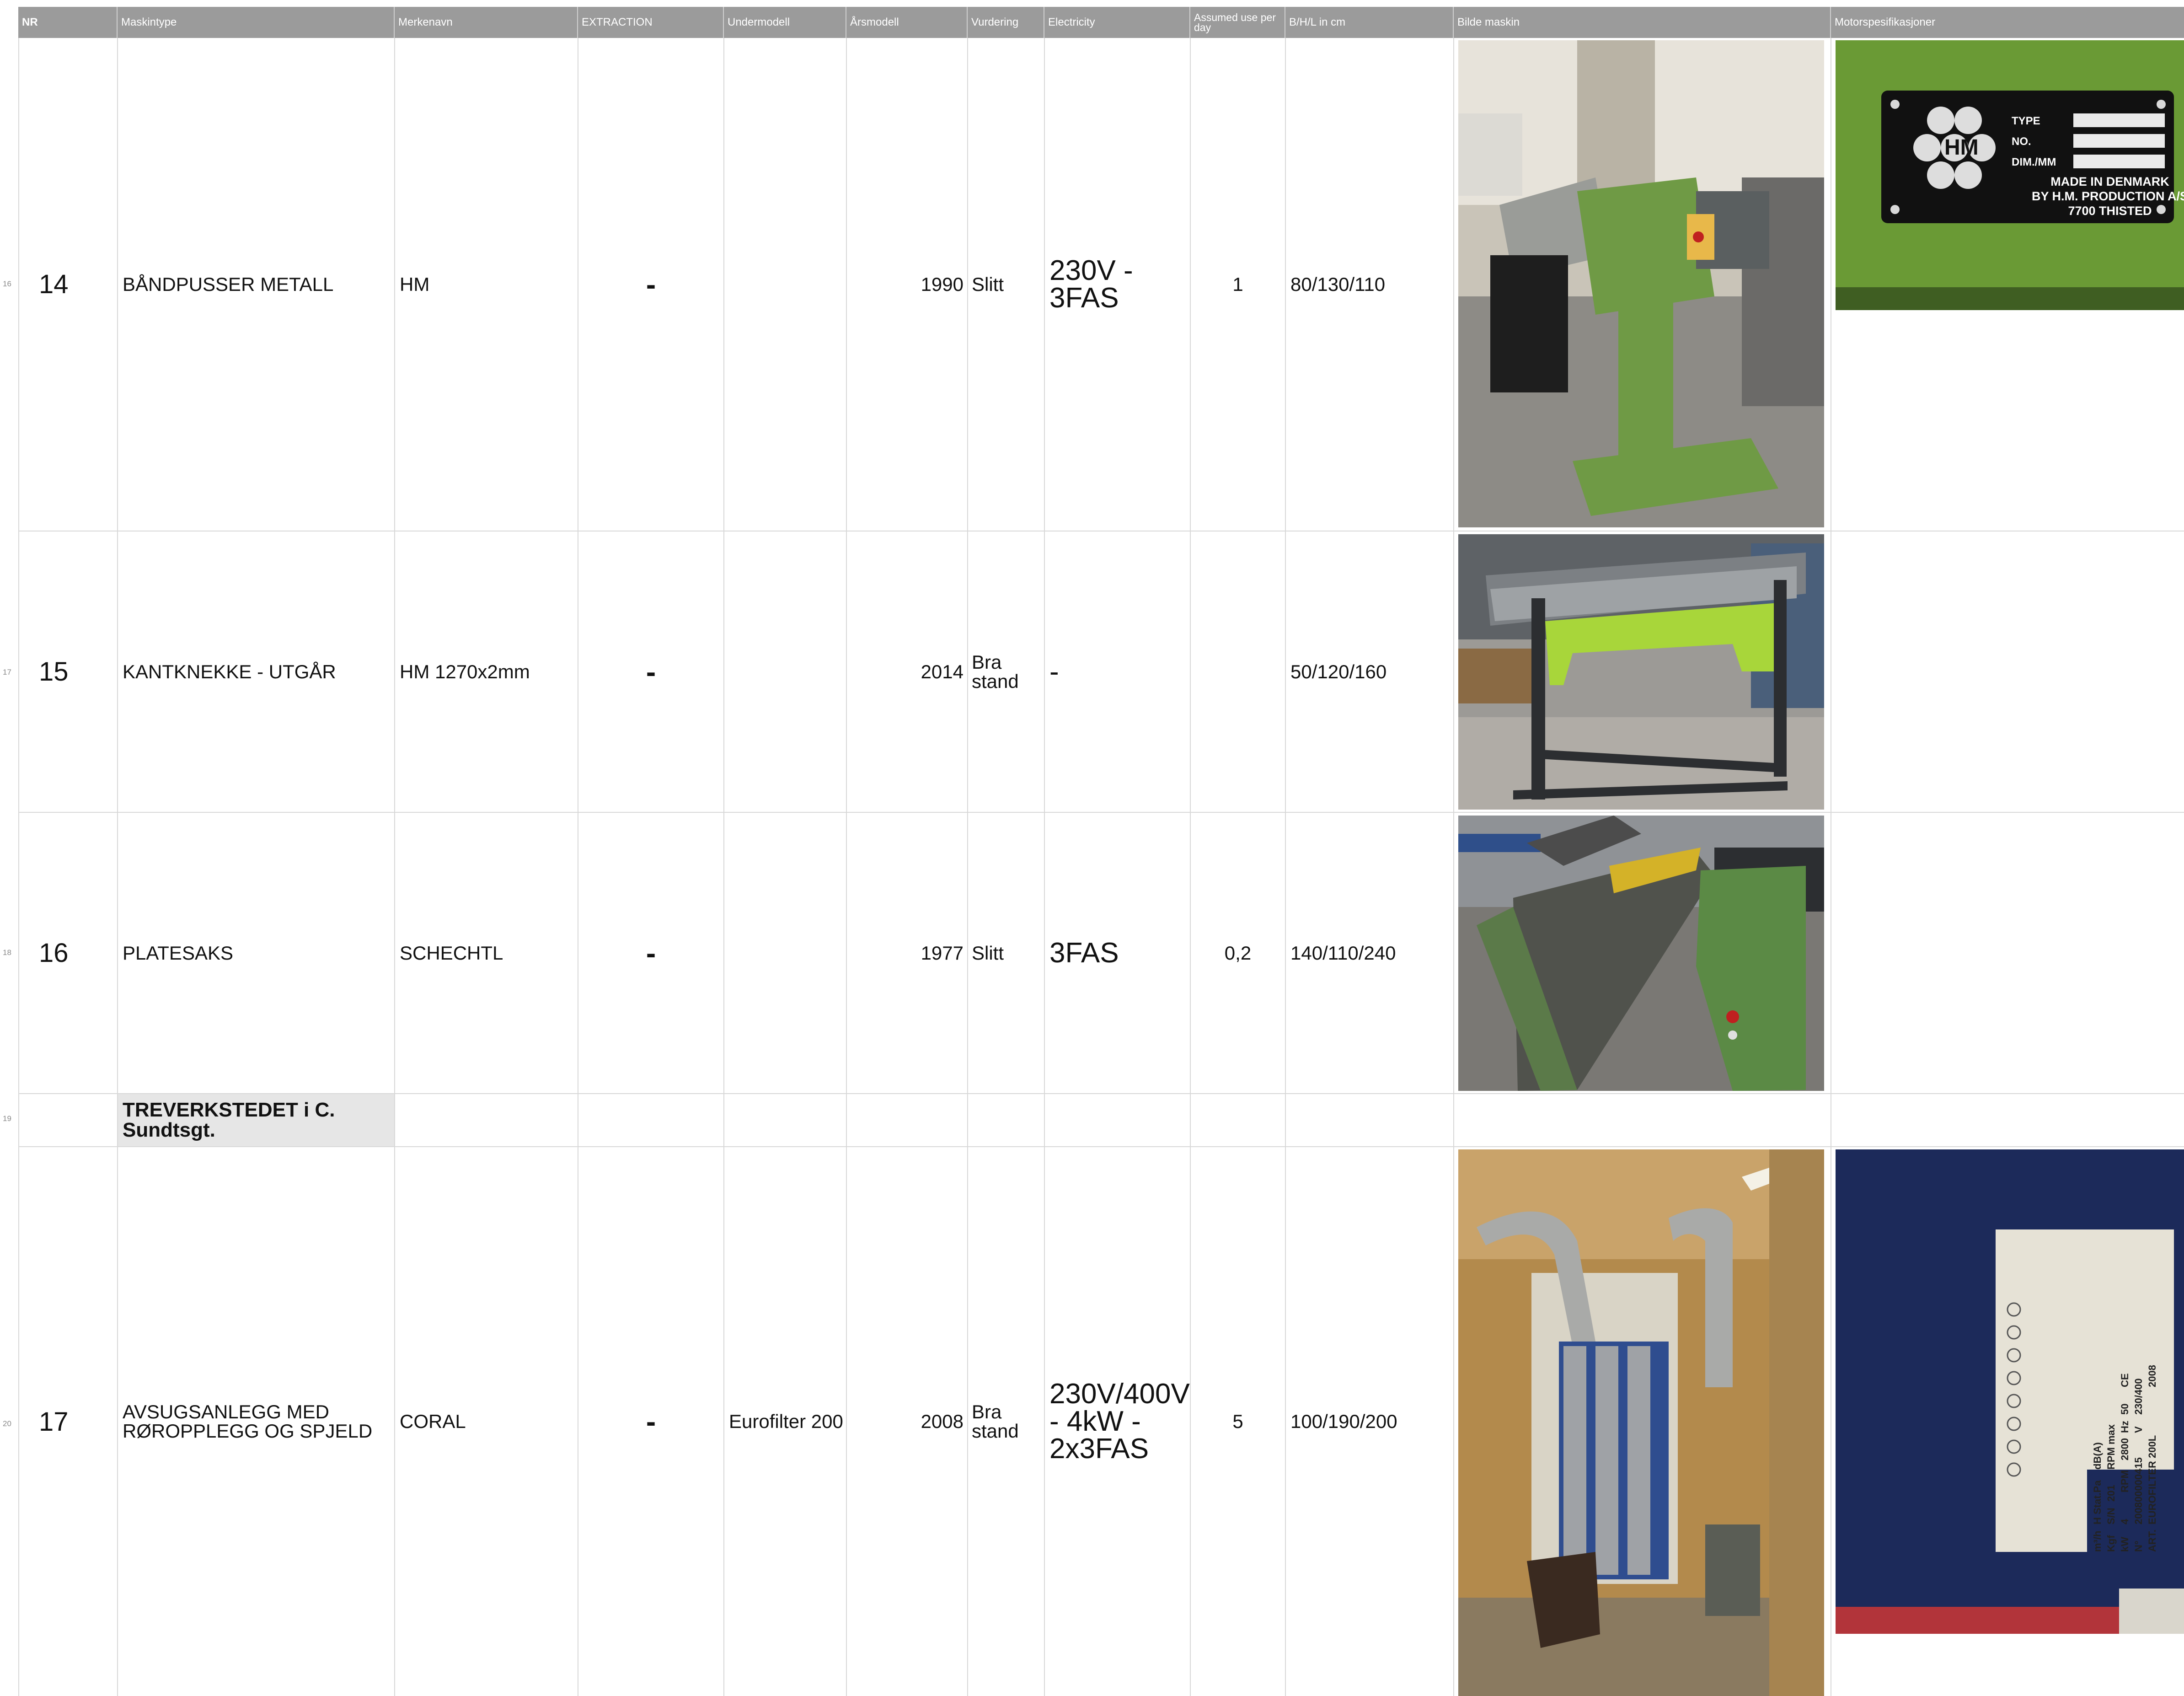  What do you see at coordinates (1641, 953) in the screenshot?
I see `sheet-shear-photo` at bounding box center [1641, 953].